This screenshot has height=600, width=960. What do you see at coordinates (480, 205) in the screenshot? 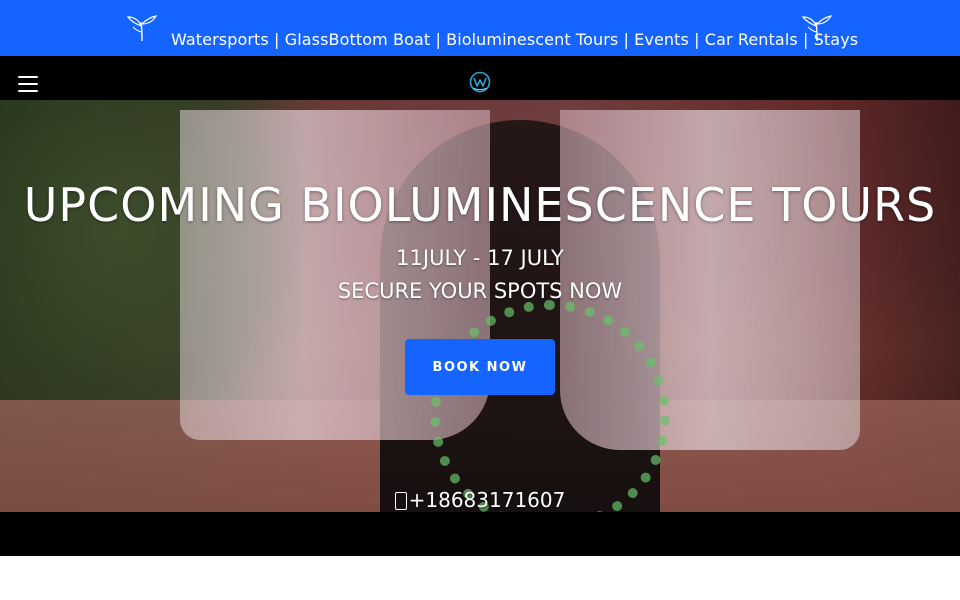
I see `hero-title: UPCOMING BIOLUMINESCENCE TOURS` at bounding box center [480, 205].